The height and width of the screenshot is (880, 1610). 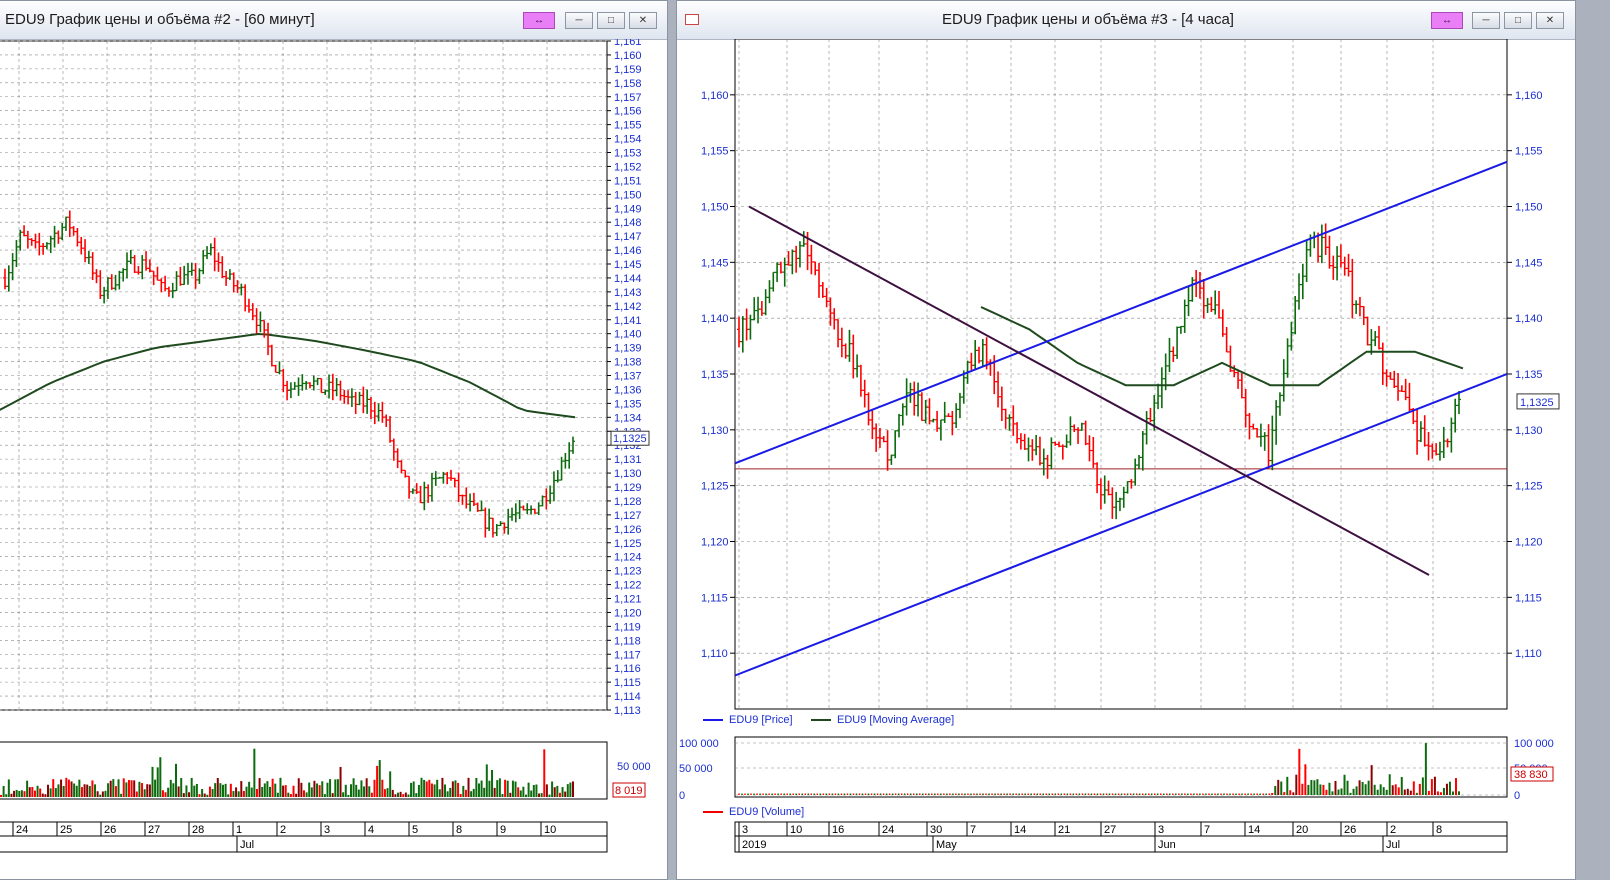 I want to click on y-tick-label: 1,121, so click(x=628, y=600).